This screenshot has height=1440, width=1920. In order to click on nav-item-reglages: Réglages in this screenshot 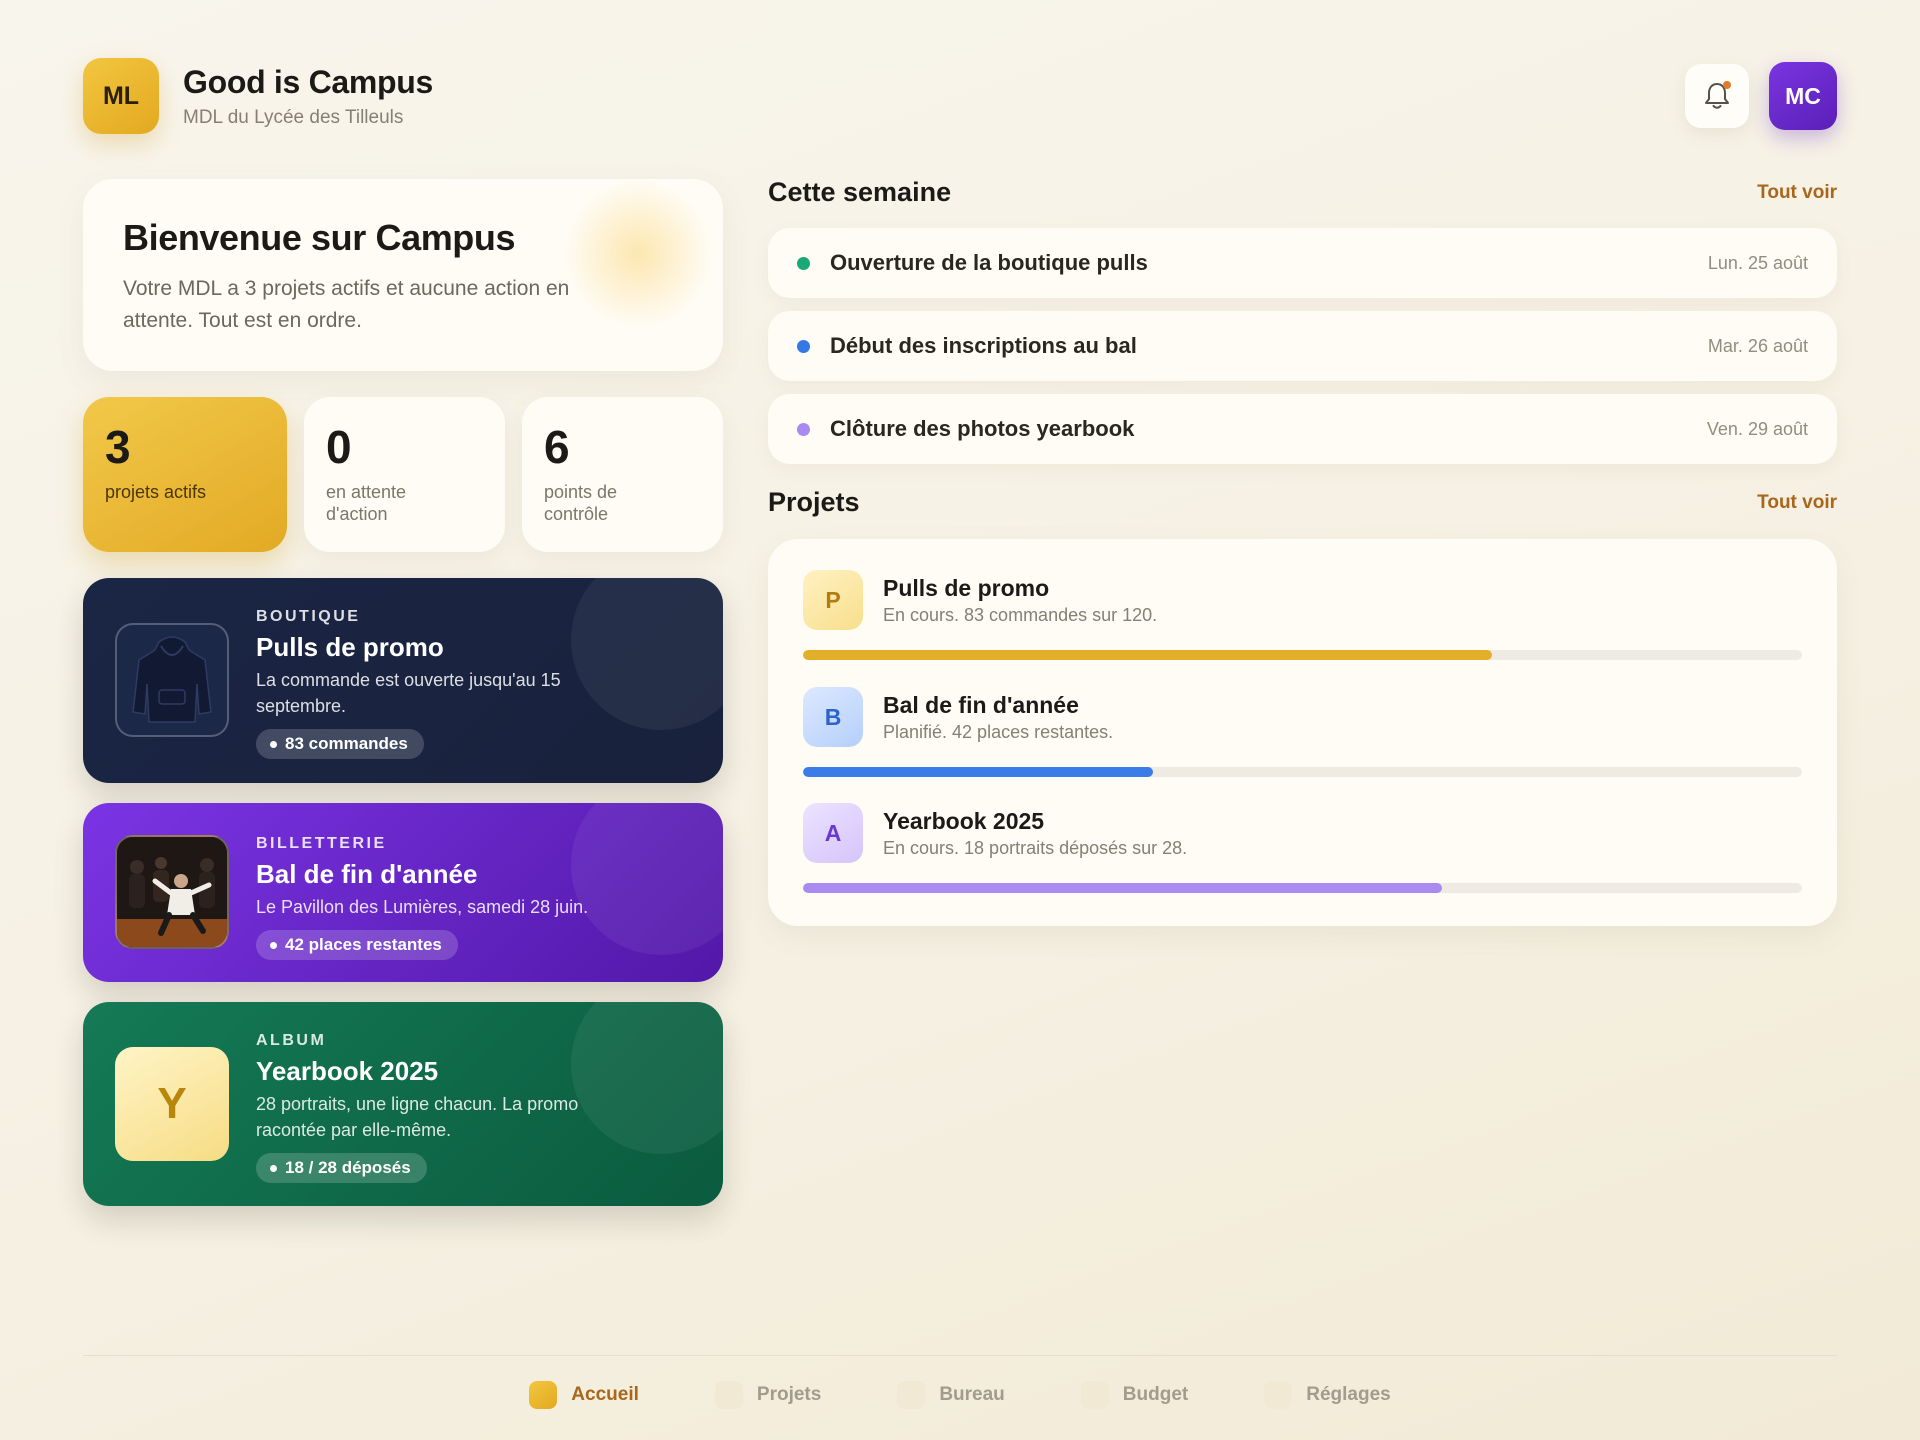, I will do `click(1327, 1395)`.